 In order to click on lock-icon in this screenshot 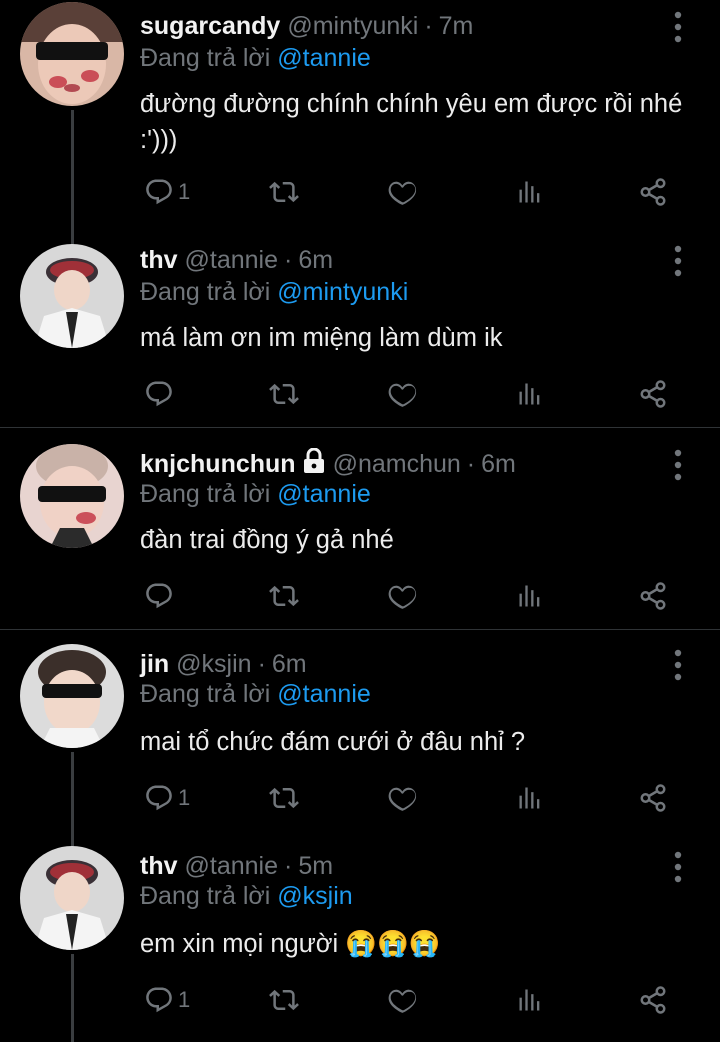, I will do `click(314, 464)`.